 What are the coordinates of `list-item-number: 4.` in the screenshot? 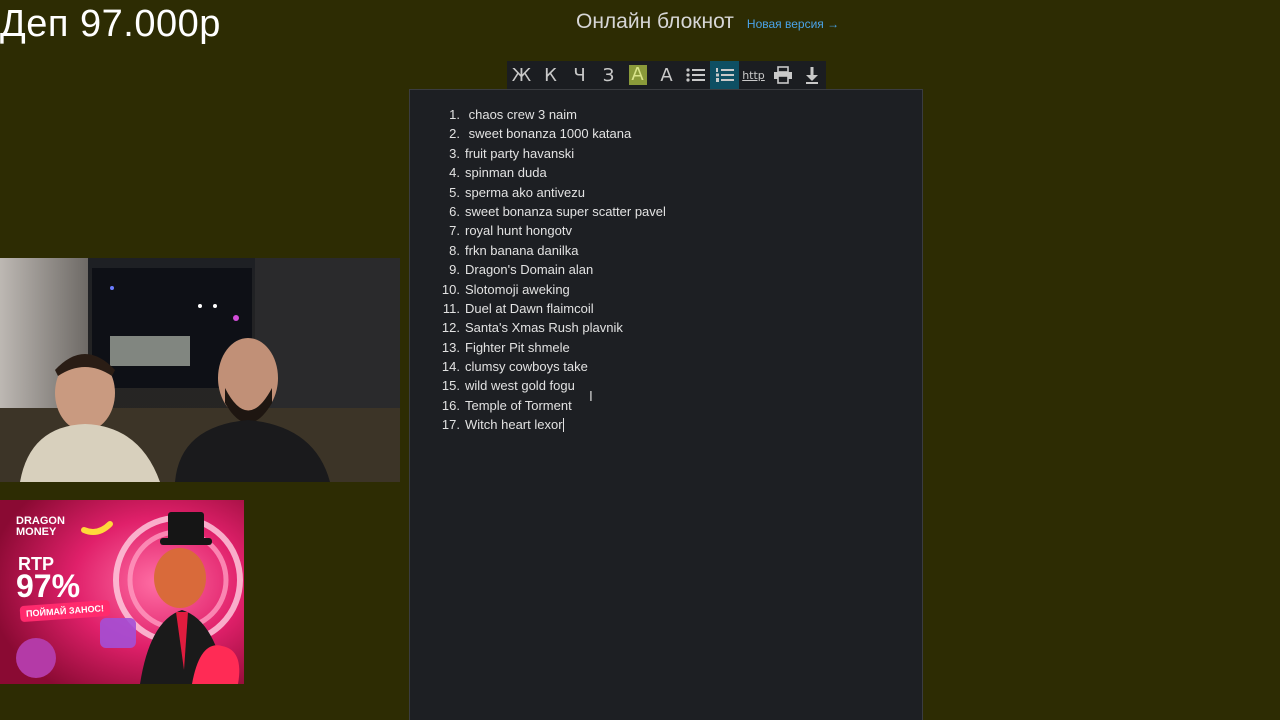 It's located at (454, 173).